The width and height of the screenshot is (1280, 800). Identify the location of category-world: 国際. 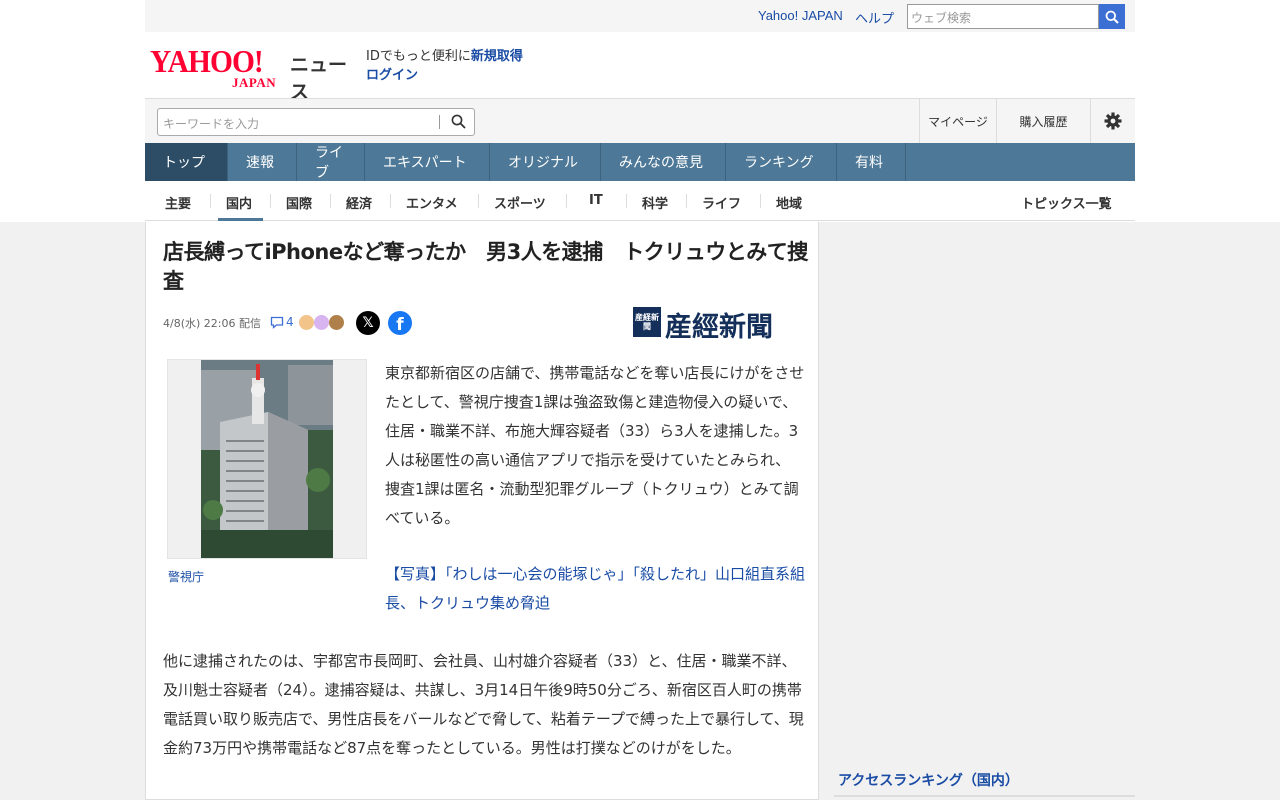
(299, 202).